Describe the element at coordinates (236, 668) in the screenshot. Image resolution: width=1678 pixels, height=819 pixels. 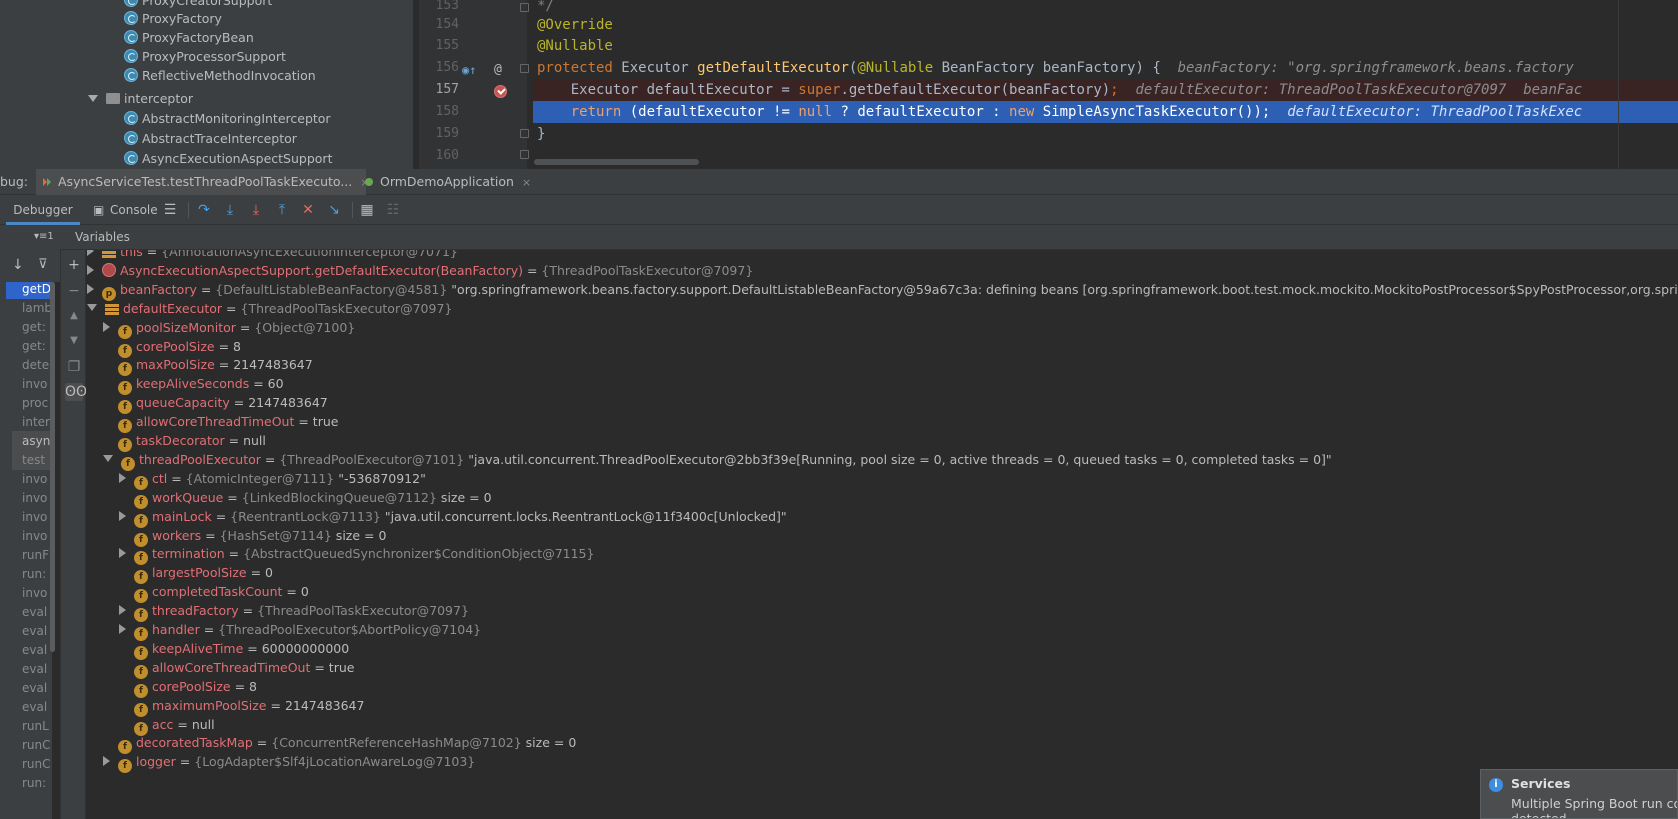
I see `variable-row: f allowCoreThreadTimeOut = true` at that location.